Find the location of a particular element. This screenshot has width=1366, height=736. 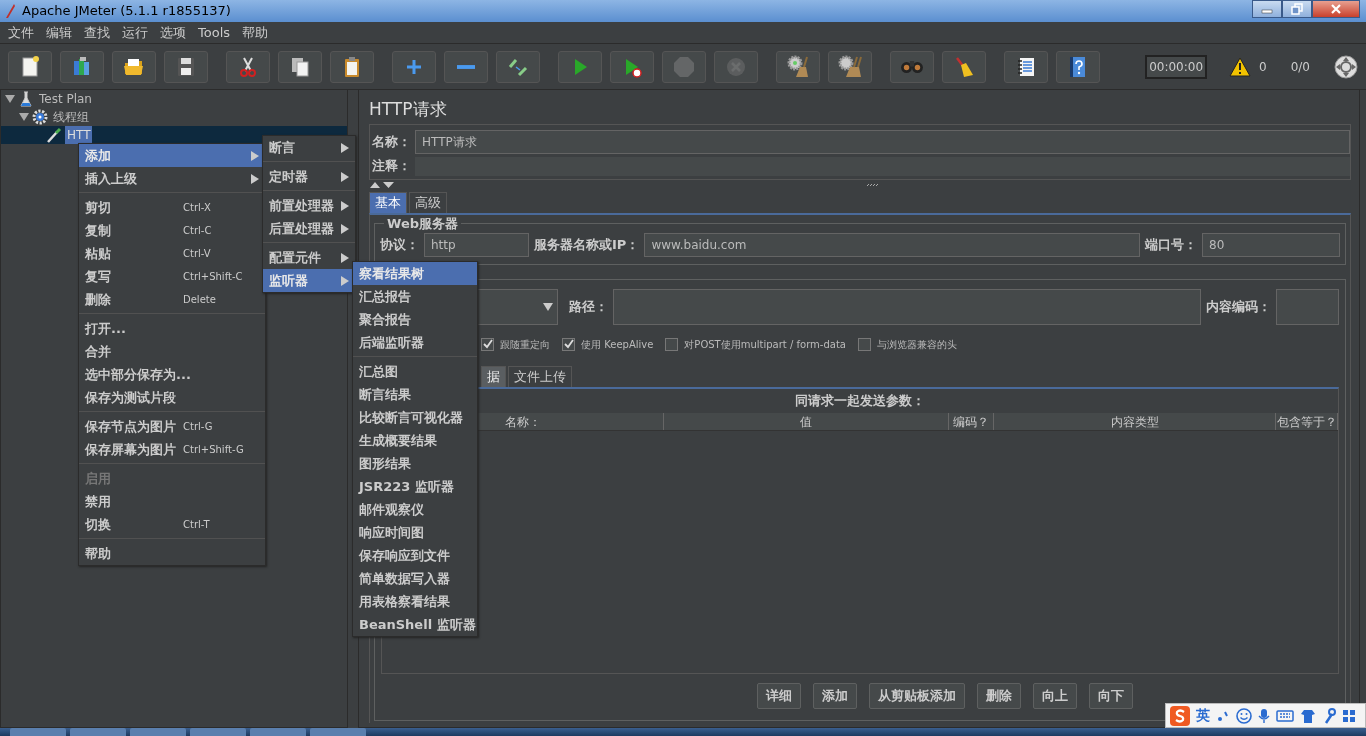

table-action-button: 向上 is located at coordinates (1055, 696).